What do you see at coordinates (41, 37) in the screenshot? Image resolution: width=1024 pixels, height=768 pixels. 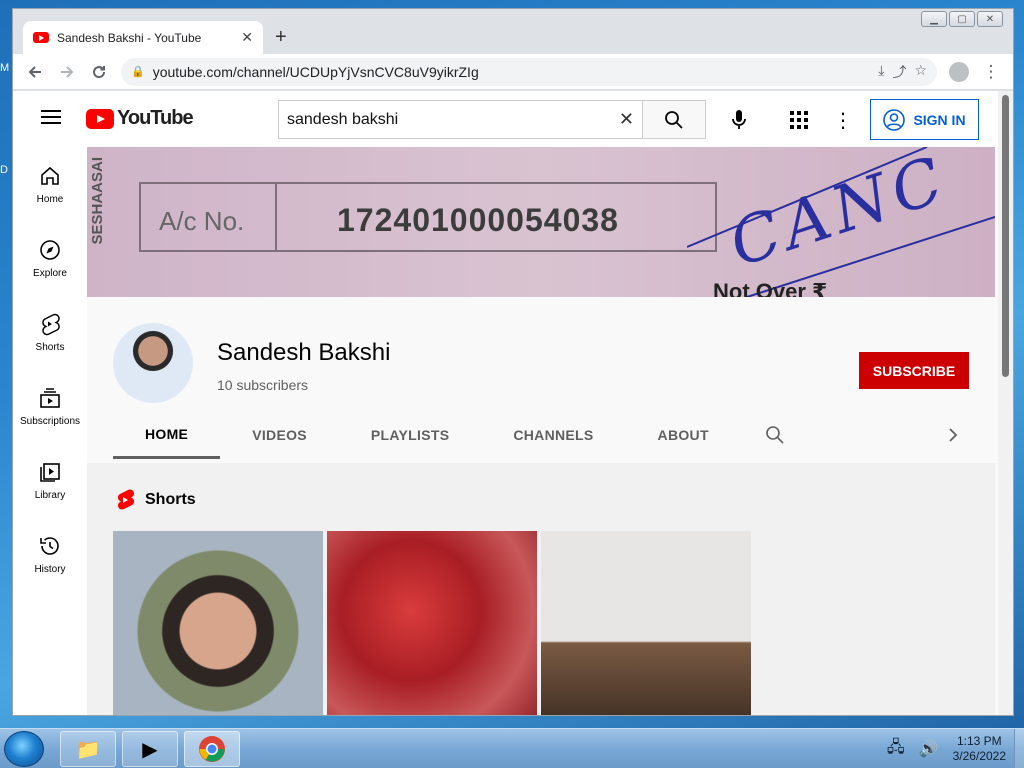 I see `youtube-favicon-icon` at bounding box center [41, 37].